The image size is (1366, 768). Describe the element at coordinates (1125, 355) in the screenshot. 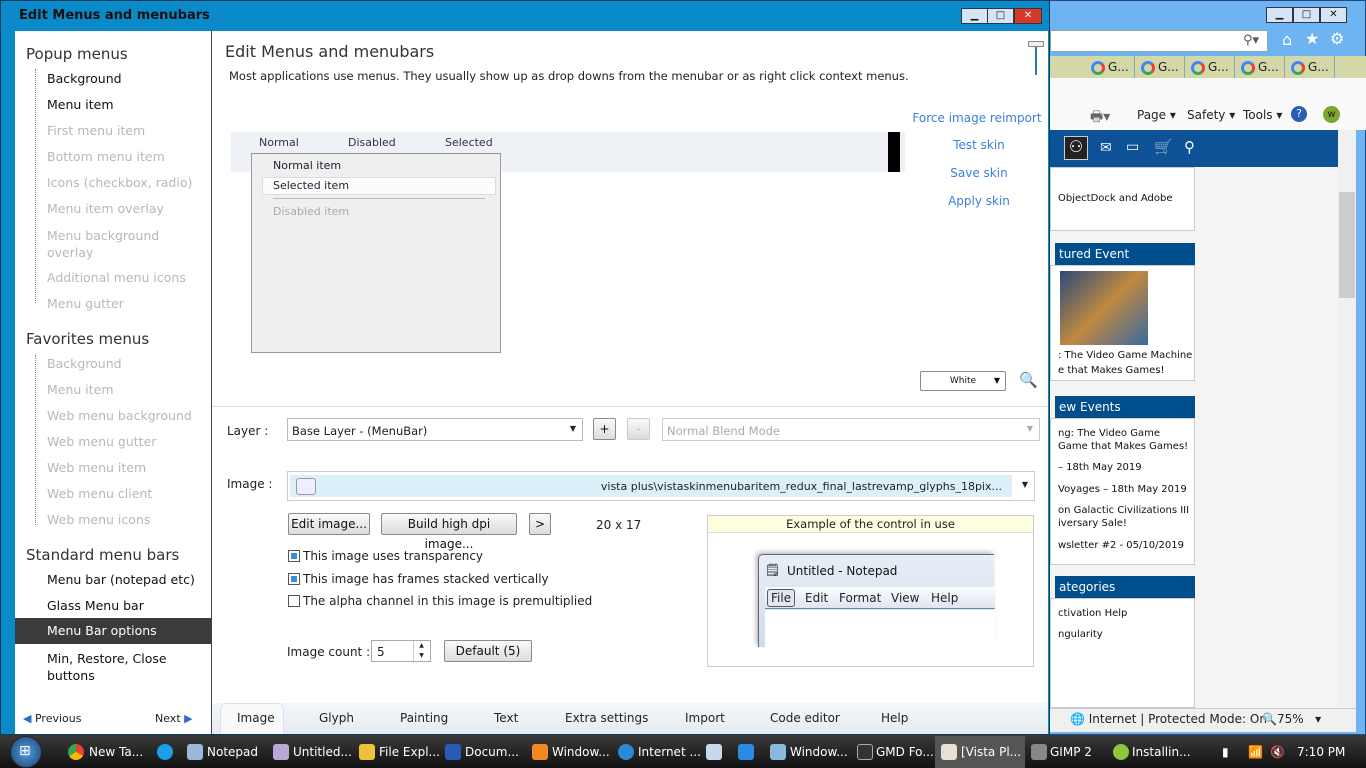

I see `featured-event-link: : The Video Game Machine` at that location.